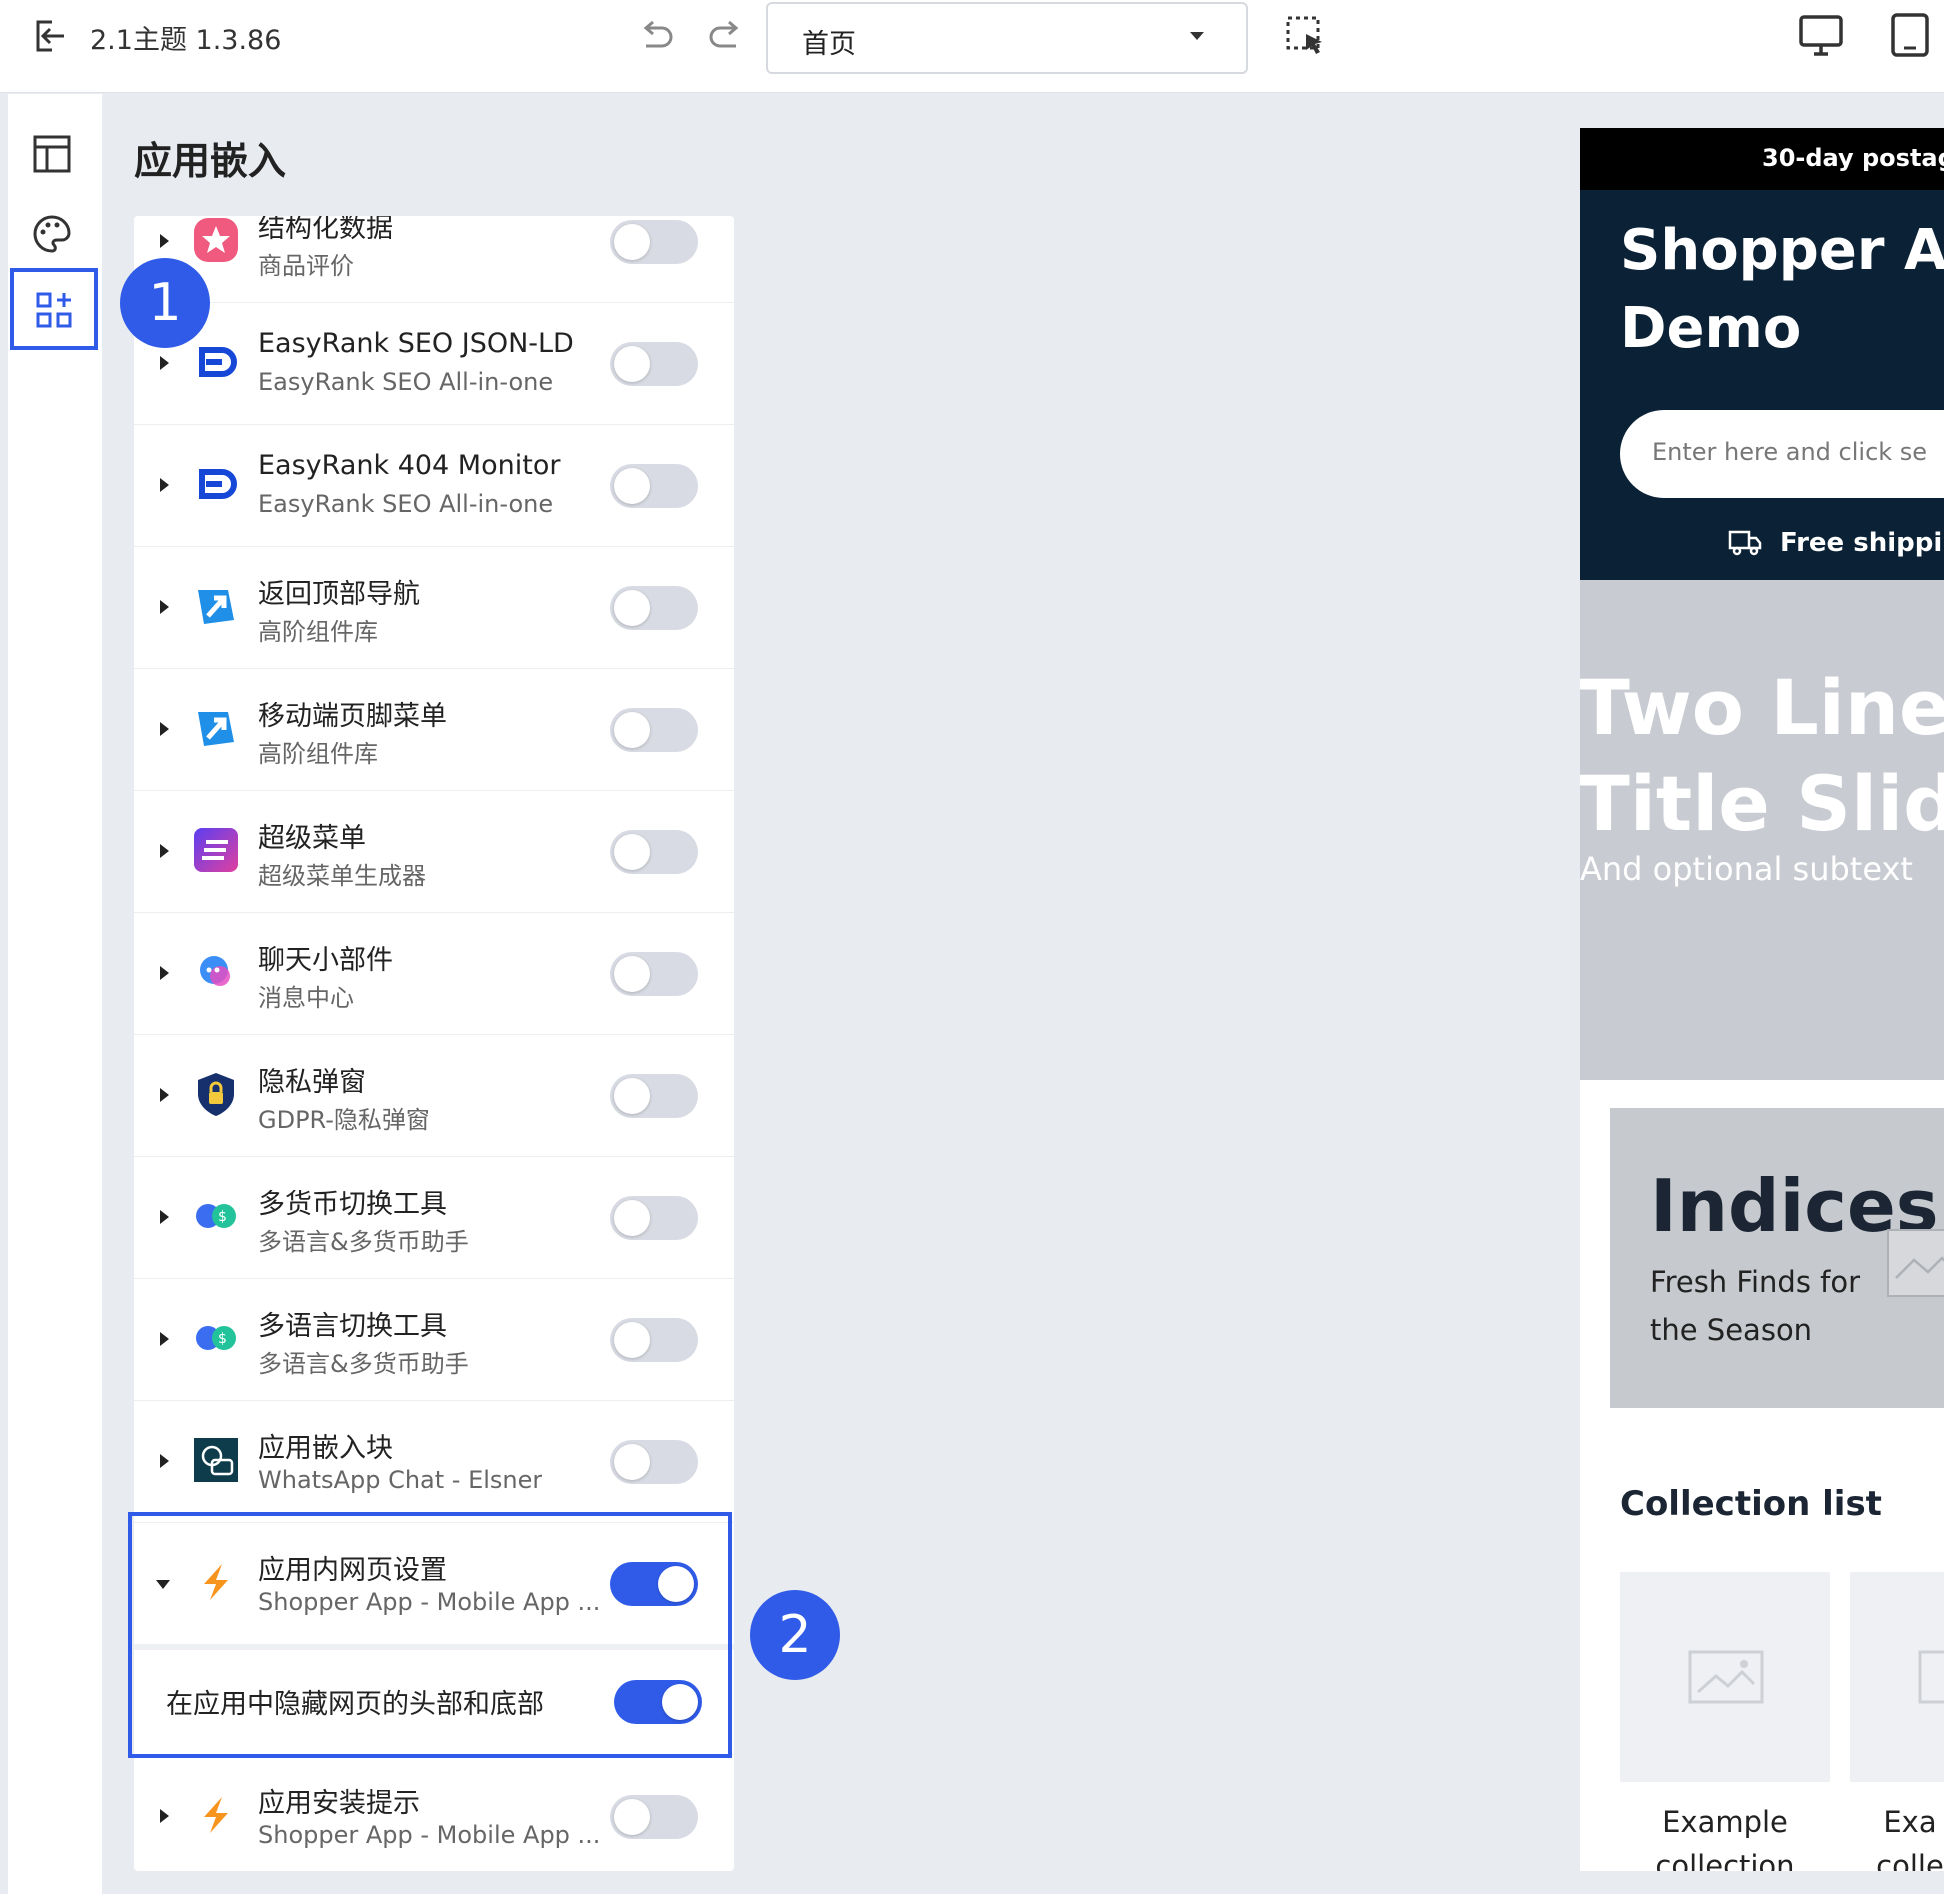  What do you see at coordinates (216, 850) in the screenshot?
I see `mega-menu-app-icon` at bounding box center [216, 850].